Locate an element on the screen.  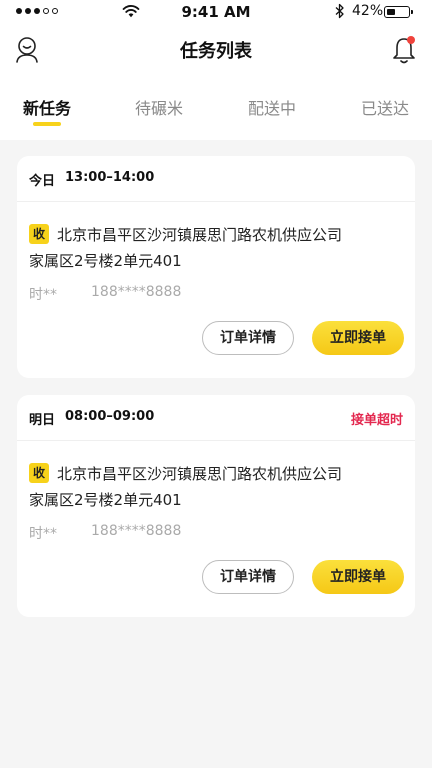
battery-icon is located at coordinates (398, 12).